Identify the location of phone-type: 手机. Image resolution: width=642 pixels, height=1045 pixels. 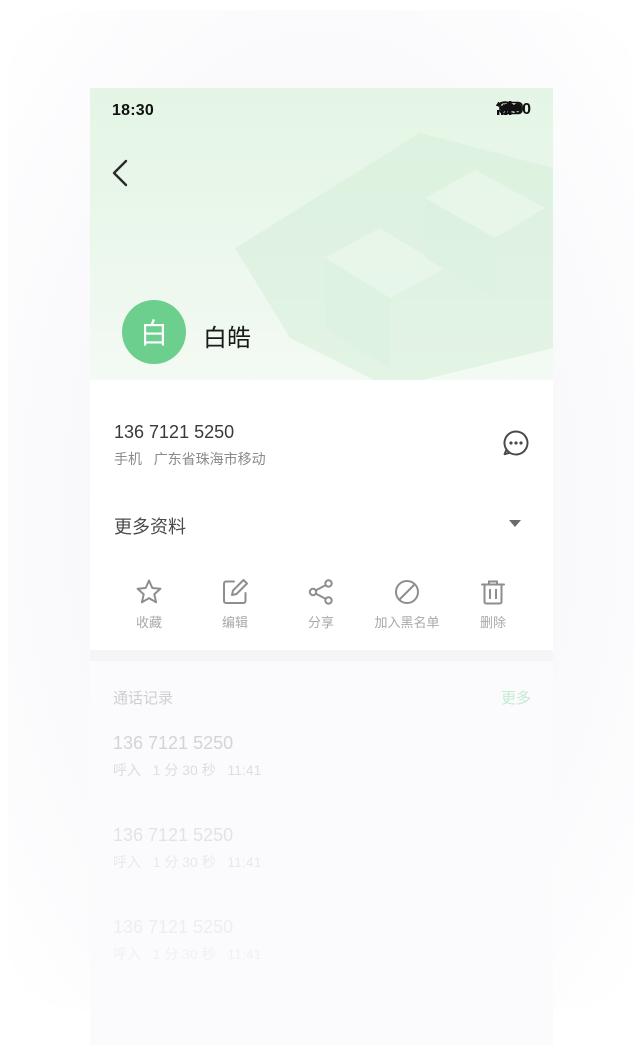
(128, 459).